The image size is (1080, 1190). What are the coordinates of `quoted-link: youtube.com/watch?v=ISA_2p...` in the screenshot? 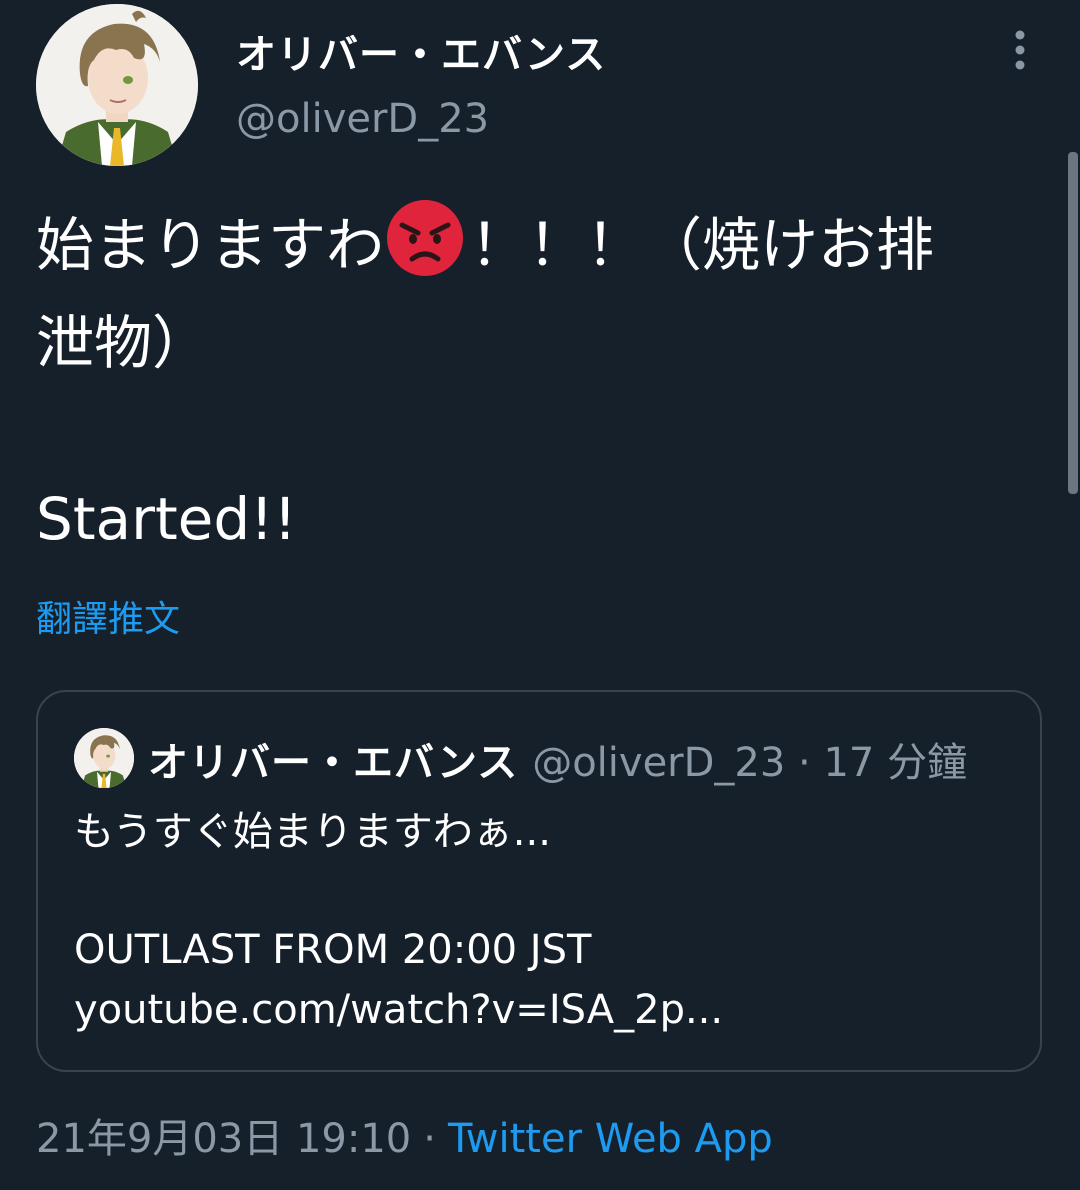 It's located at (399, 1010).